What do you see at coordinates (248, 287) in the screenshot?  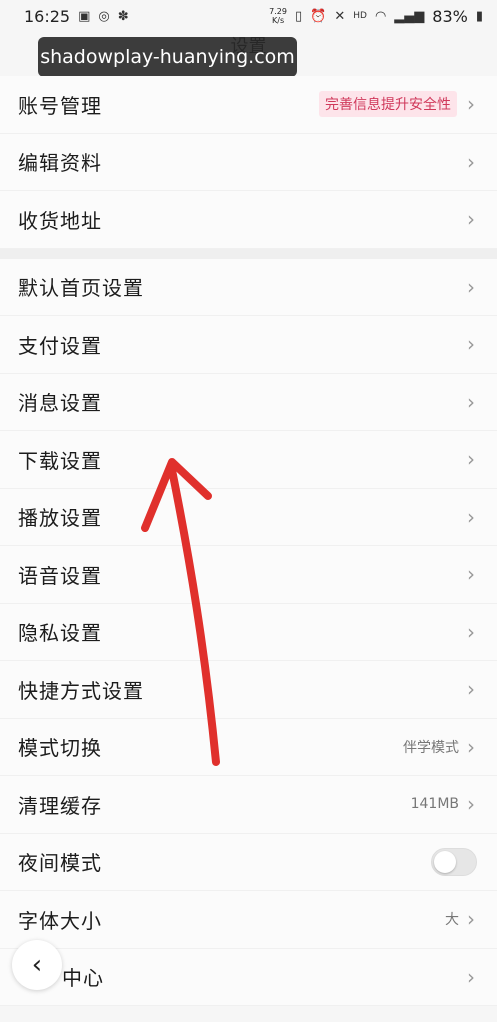 I see `settings-item-default-home: 默认首页设置 ›` at bounding box center [248, 287].